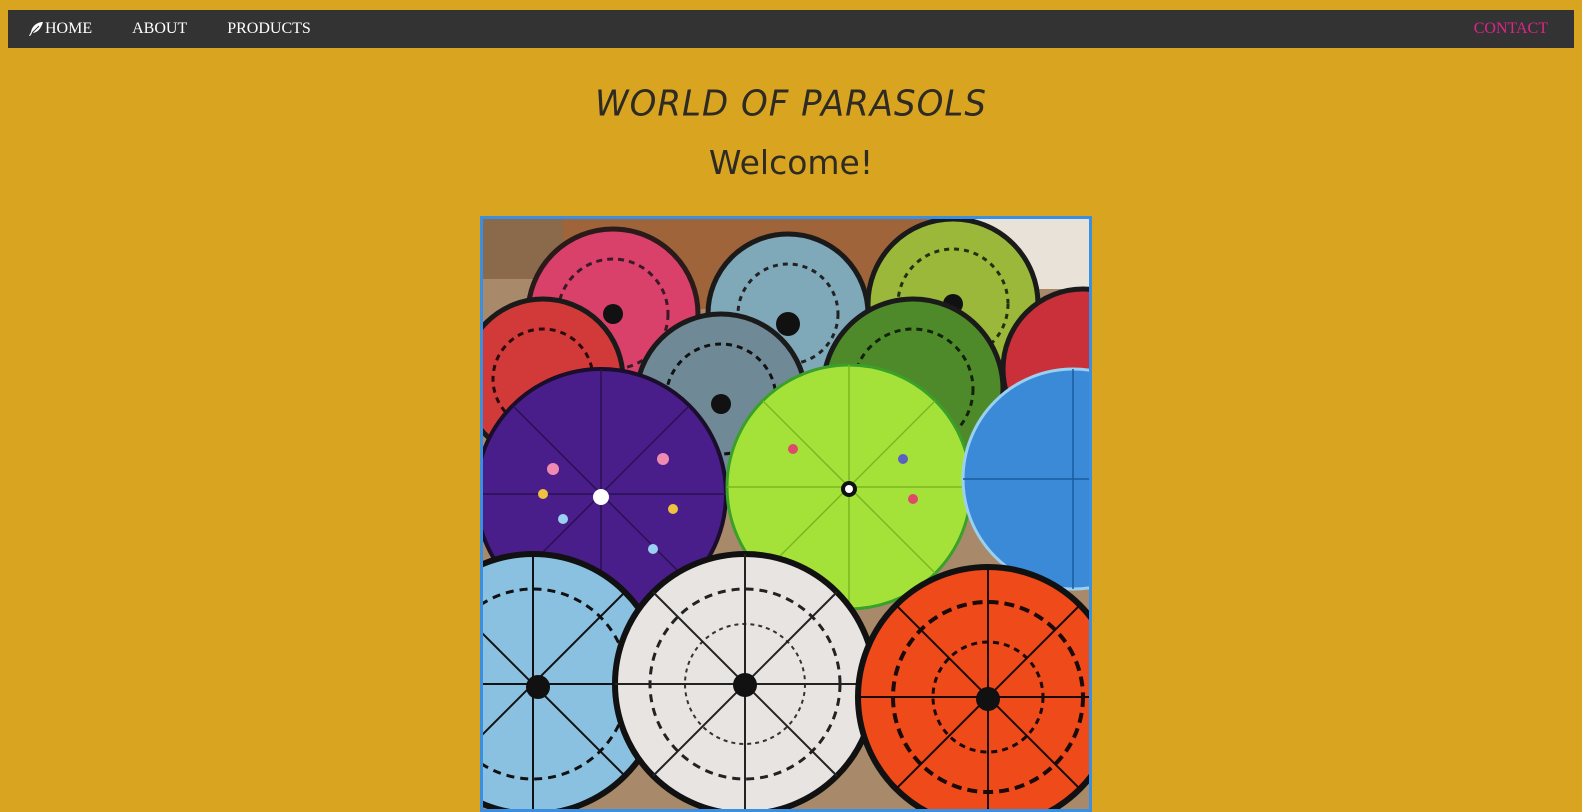 Image resolution: width=1582 pixels, height=812 pixels. What do you see at coordinates (1511, 29) in the screenshot?
I see `nav-contact-link: CONTACT` at bounding box center [1511, 29].